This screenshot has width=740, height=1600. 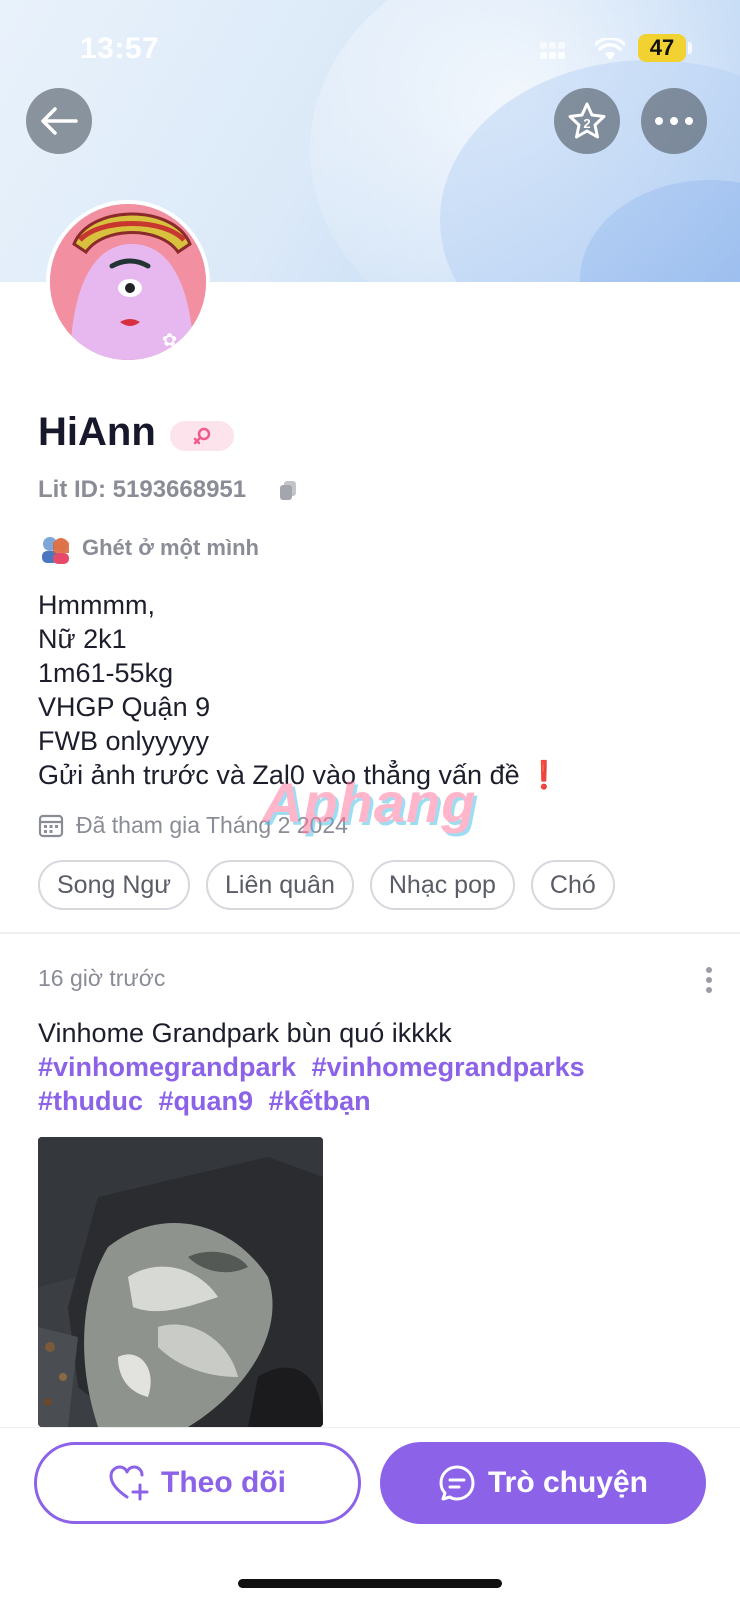 What do you see at coordinates (280, 885) in the screenshot?
I see `interest-tag: Liên quân` at bounding box center [280, 885].